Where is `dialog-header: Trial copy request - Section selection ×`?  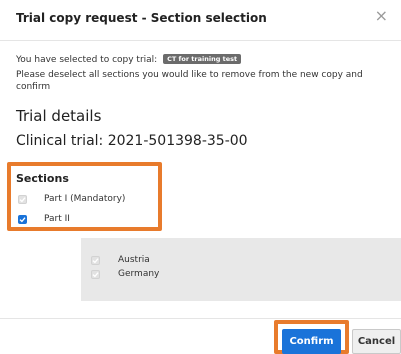 dialog-header: Trial copy request - Section selection × is located at coordinates (200, 20).